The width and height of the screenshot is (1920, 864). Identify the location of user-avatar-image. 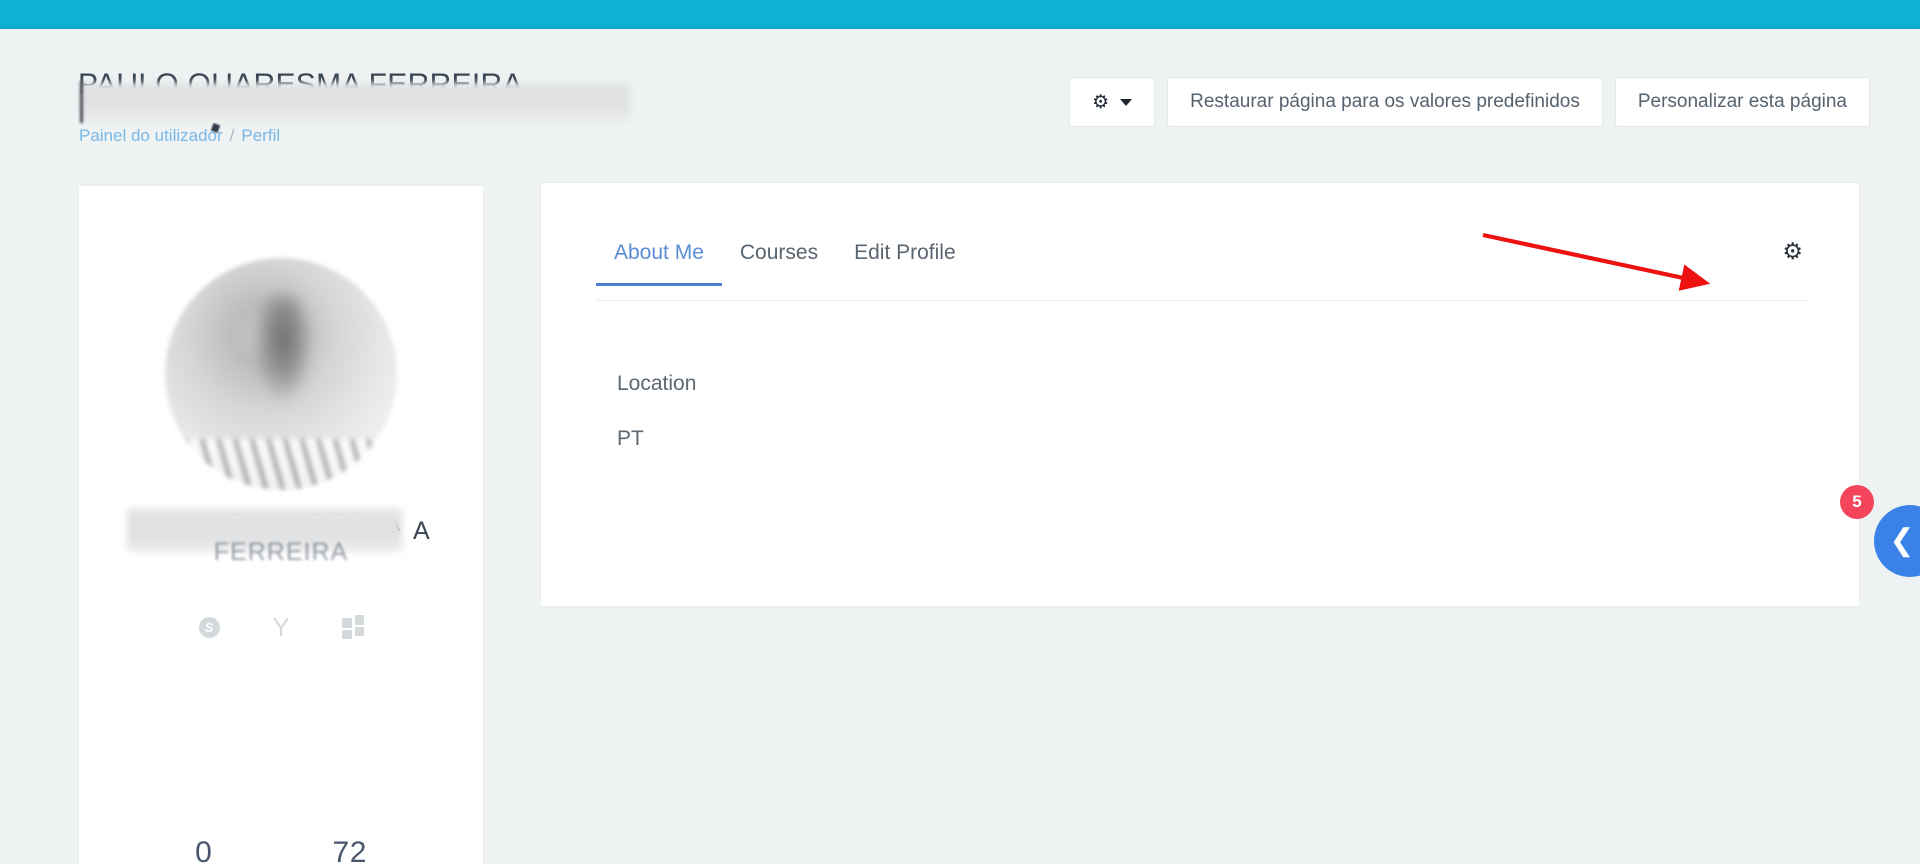
(281, 374).